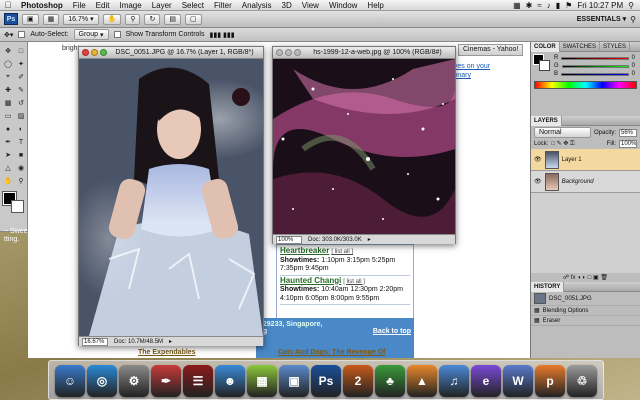 Image resolution: width=640 pixels, height=400 pixels. Describe the element at coordinates (230, 381) in the screenshot. I see `dock-icon-ichat: ☻` at that location.